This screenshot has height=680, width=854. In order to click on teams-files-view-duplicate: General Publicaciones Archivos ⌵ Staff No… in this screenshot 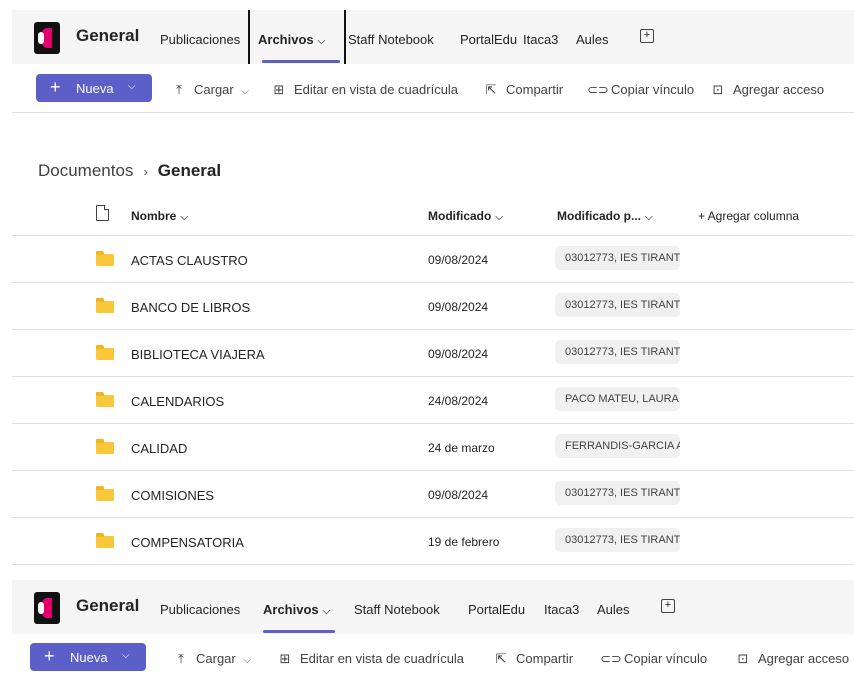, I will do `click(433, 630)`.